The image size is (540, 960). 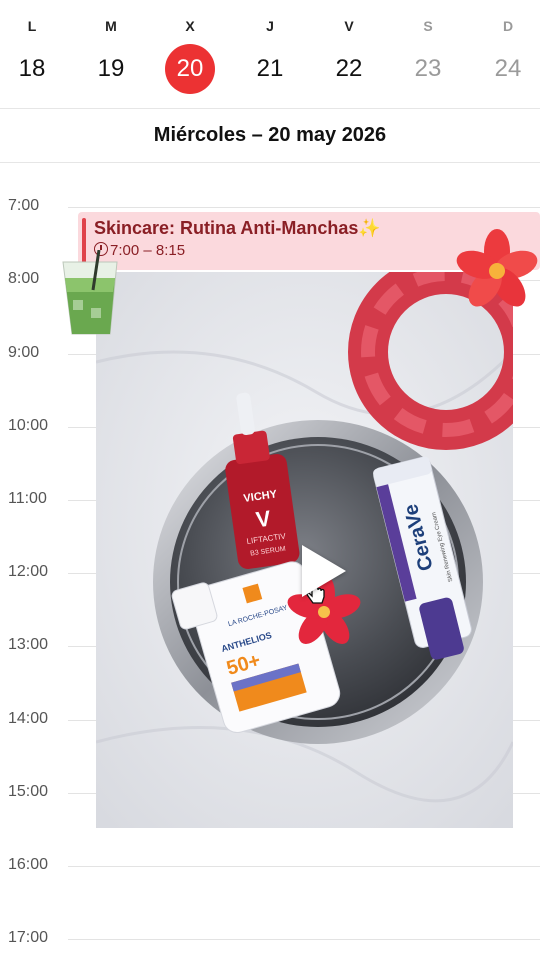 What do you see at coordinates (270, 205) in the screenshot?
I see `hour-row: 7:00` at bounding box center [270, 205].